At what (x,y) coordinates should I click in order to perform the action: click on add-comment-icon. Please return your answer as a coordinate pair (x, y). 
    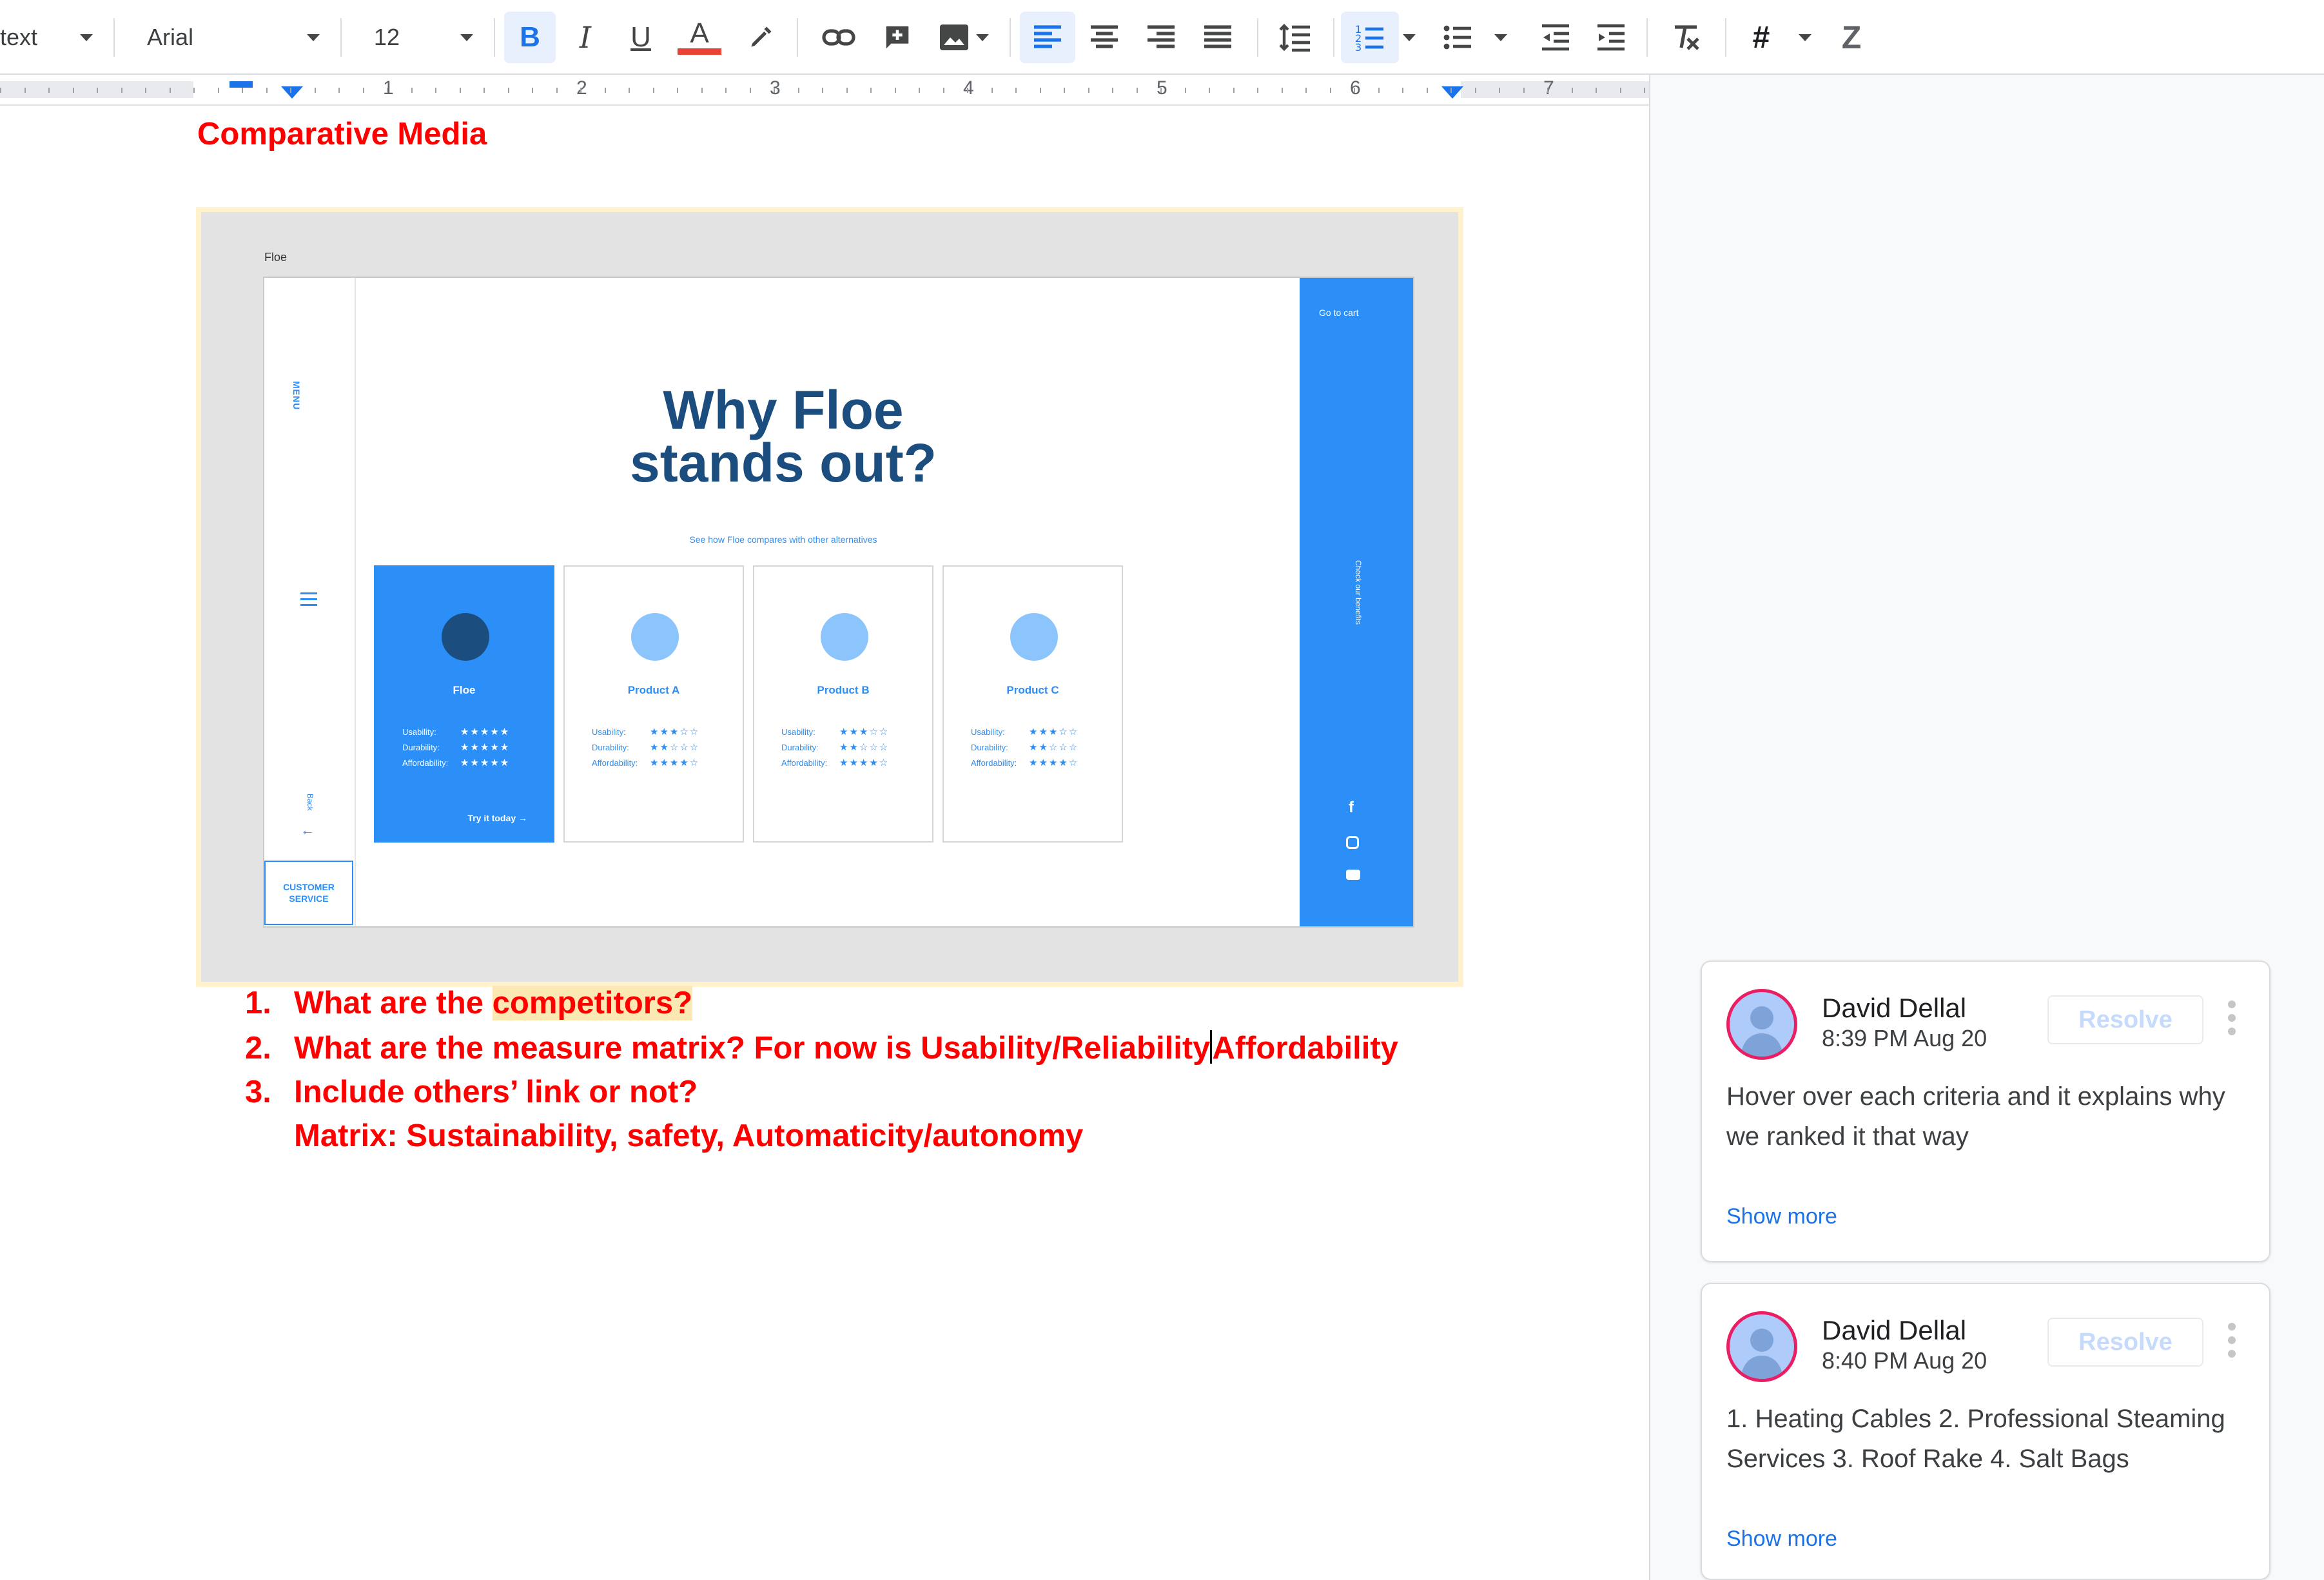
    Looking at the image, I should click on (897, 37).